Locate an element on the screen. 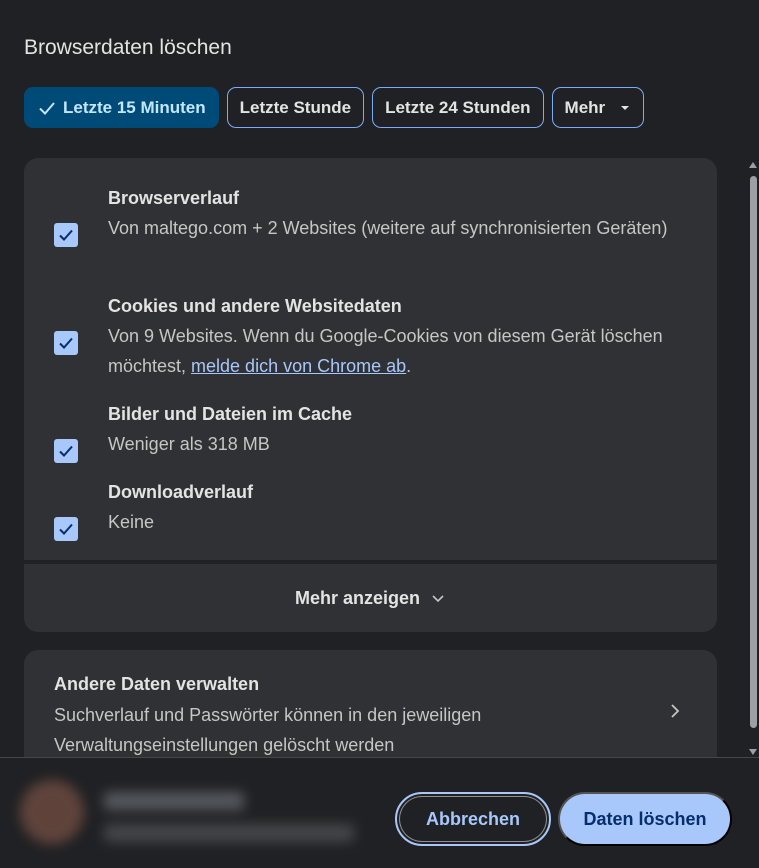  chip-label: Mehr is located at coordinates (585, 107).